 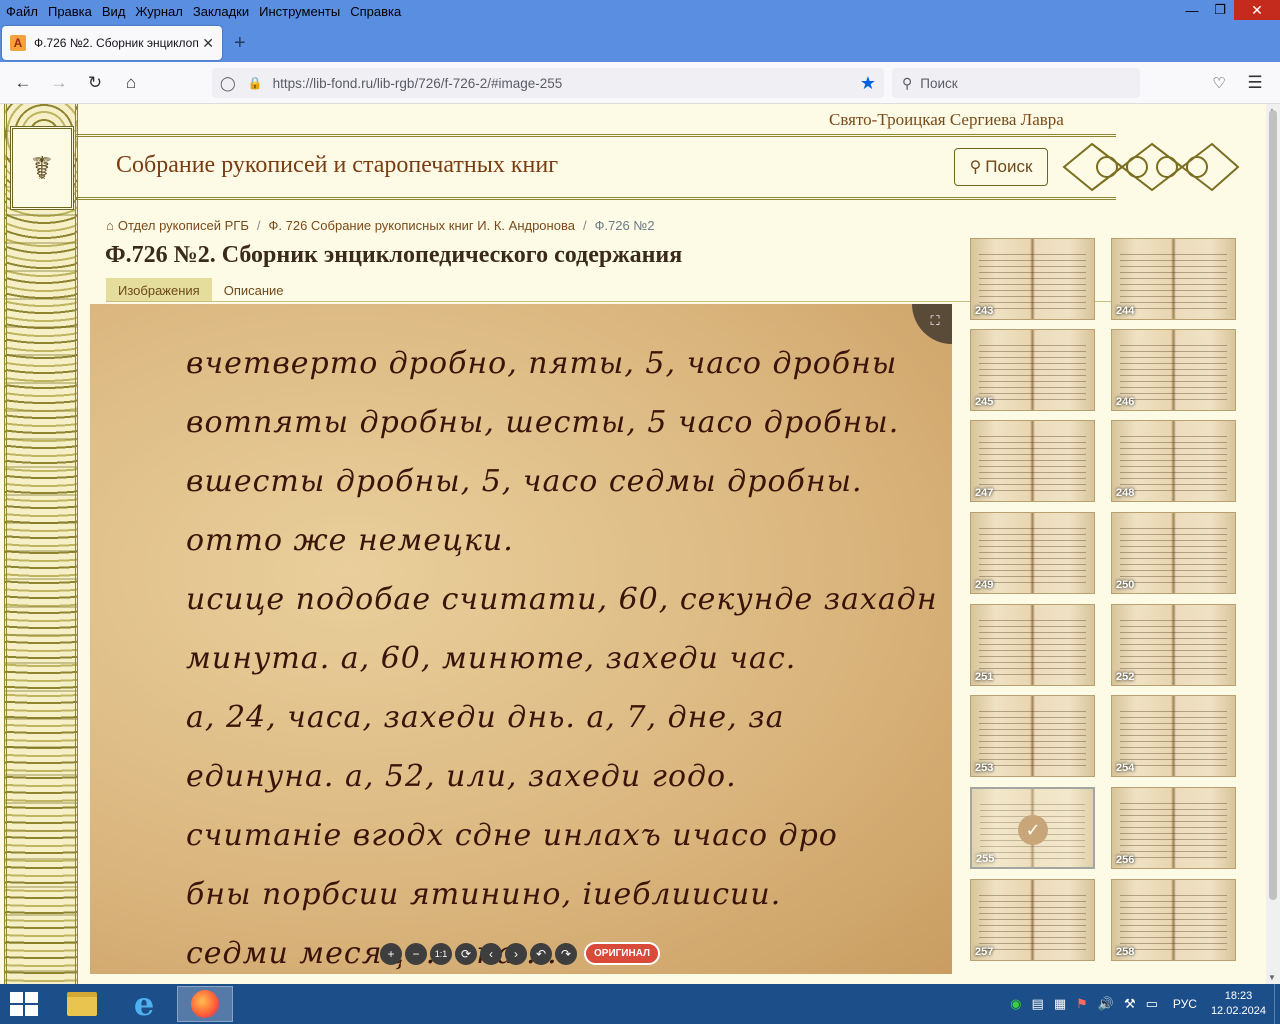 I want to click on manuscript-line: считаніе вгодх сдне инлахъ ичасо дро, so click(x=512, y=835).